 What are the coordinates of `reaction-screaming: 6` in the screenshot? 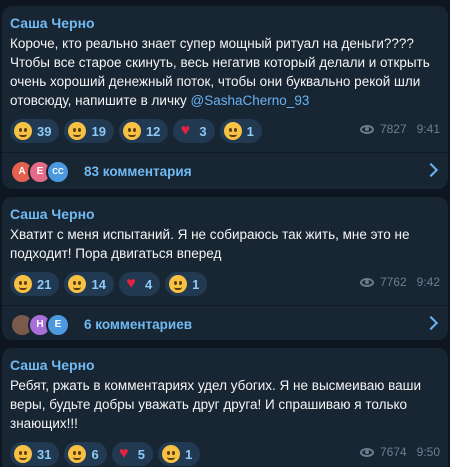 It's located at (85, 454).